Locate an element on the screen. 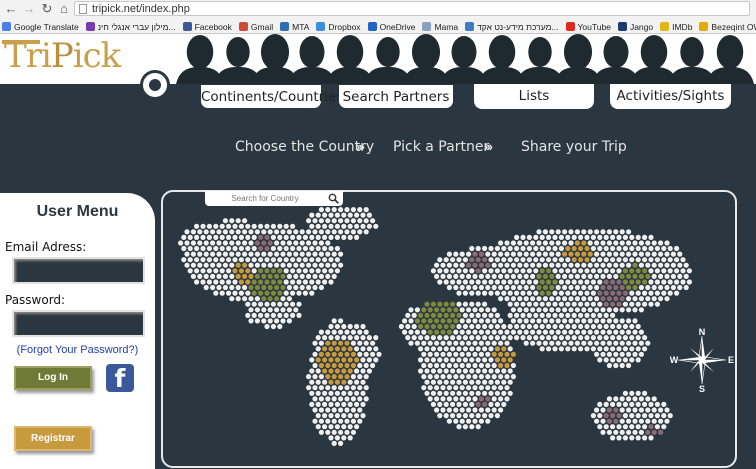 This screenshot has height=469, width=756. email-field is located at coordinates (78, 270).